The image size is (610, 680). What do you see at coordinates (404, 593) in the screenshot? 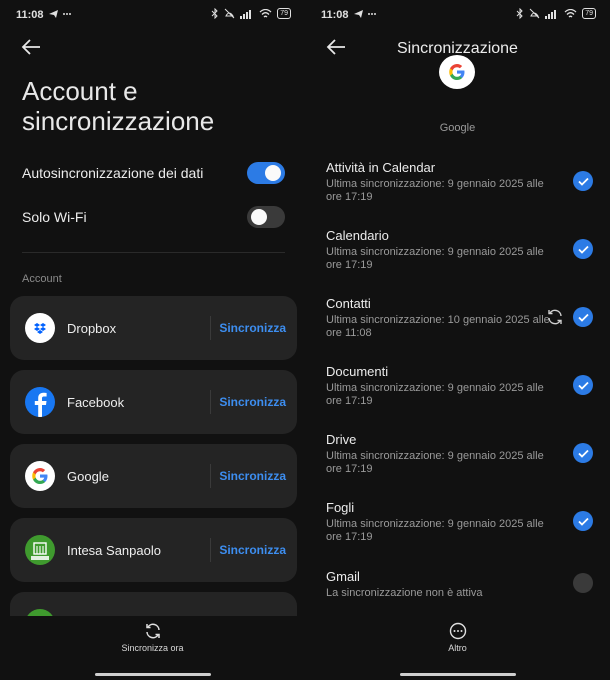
I see `sync-item-status: La sincronizzazione non è attiva` at bounding box center [404, 593].